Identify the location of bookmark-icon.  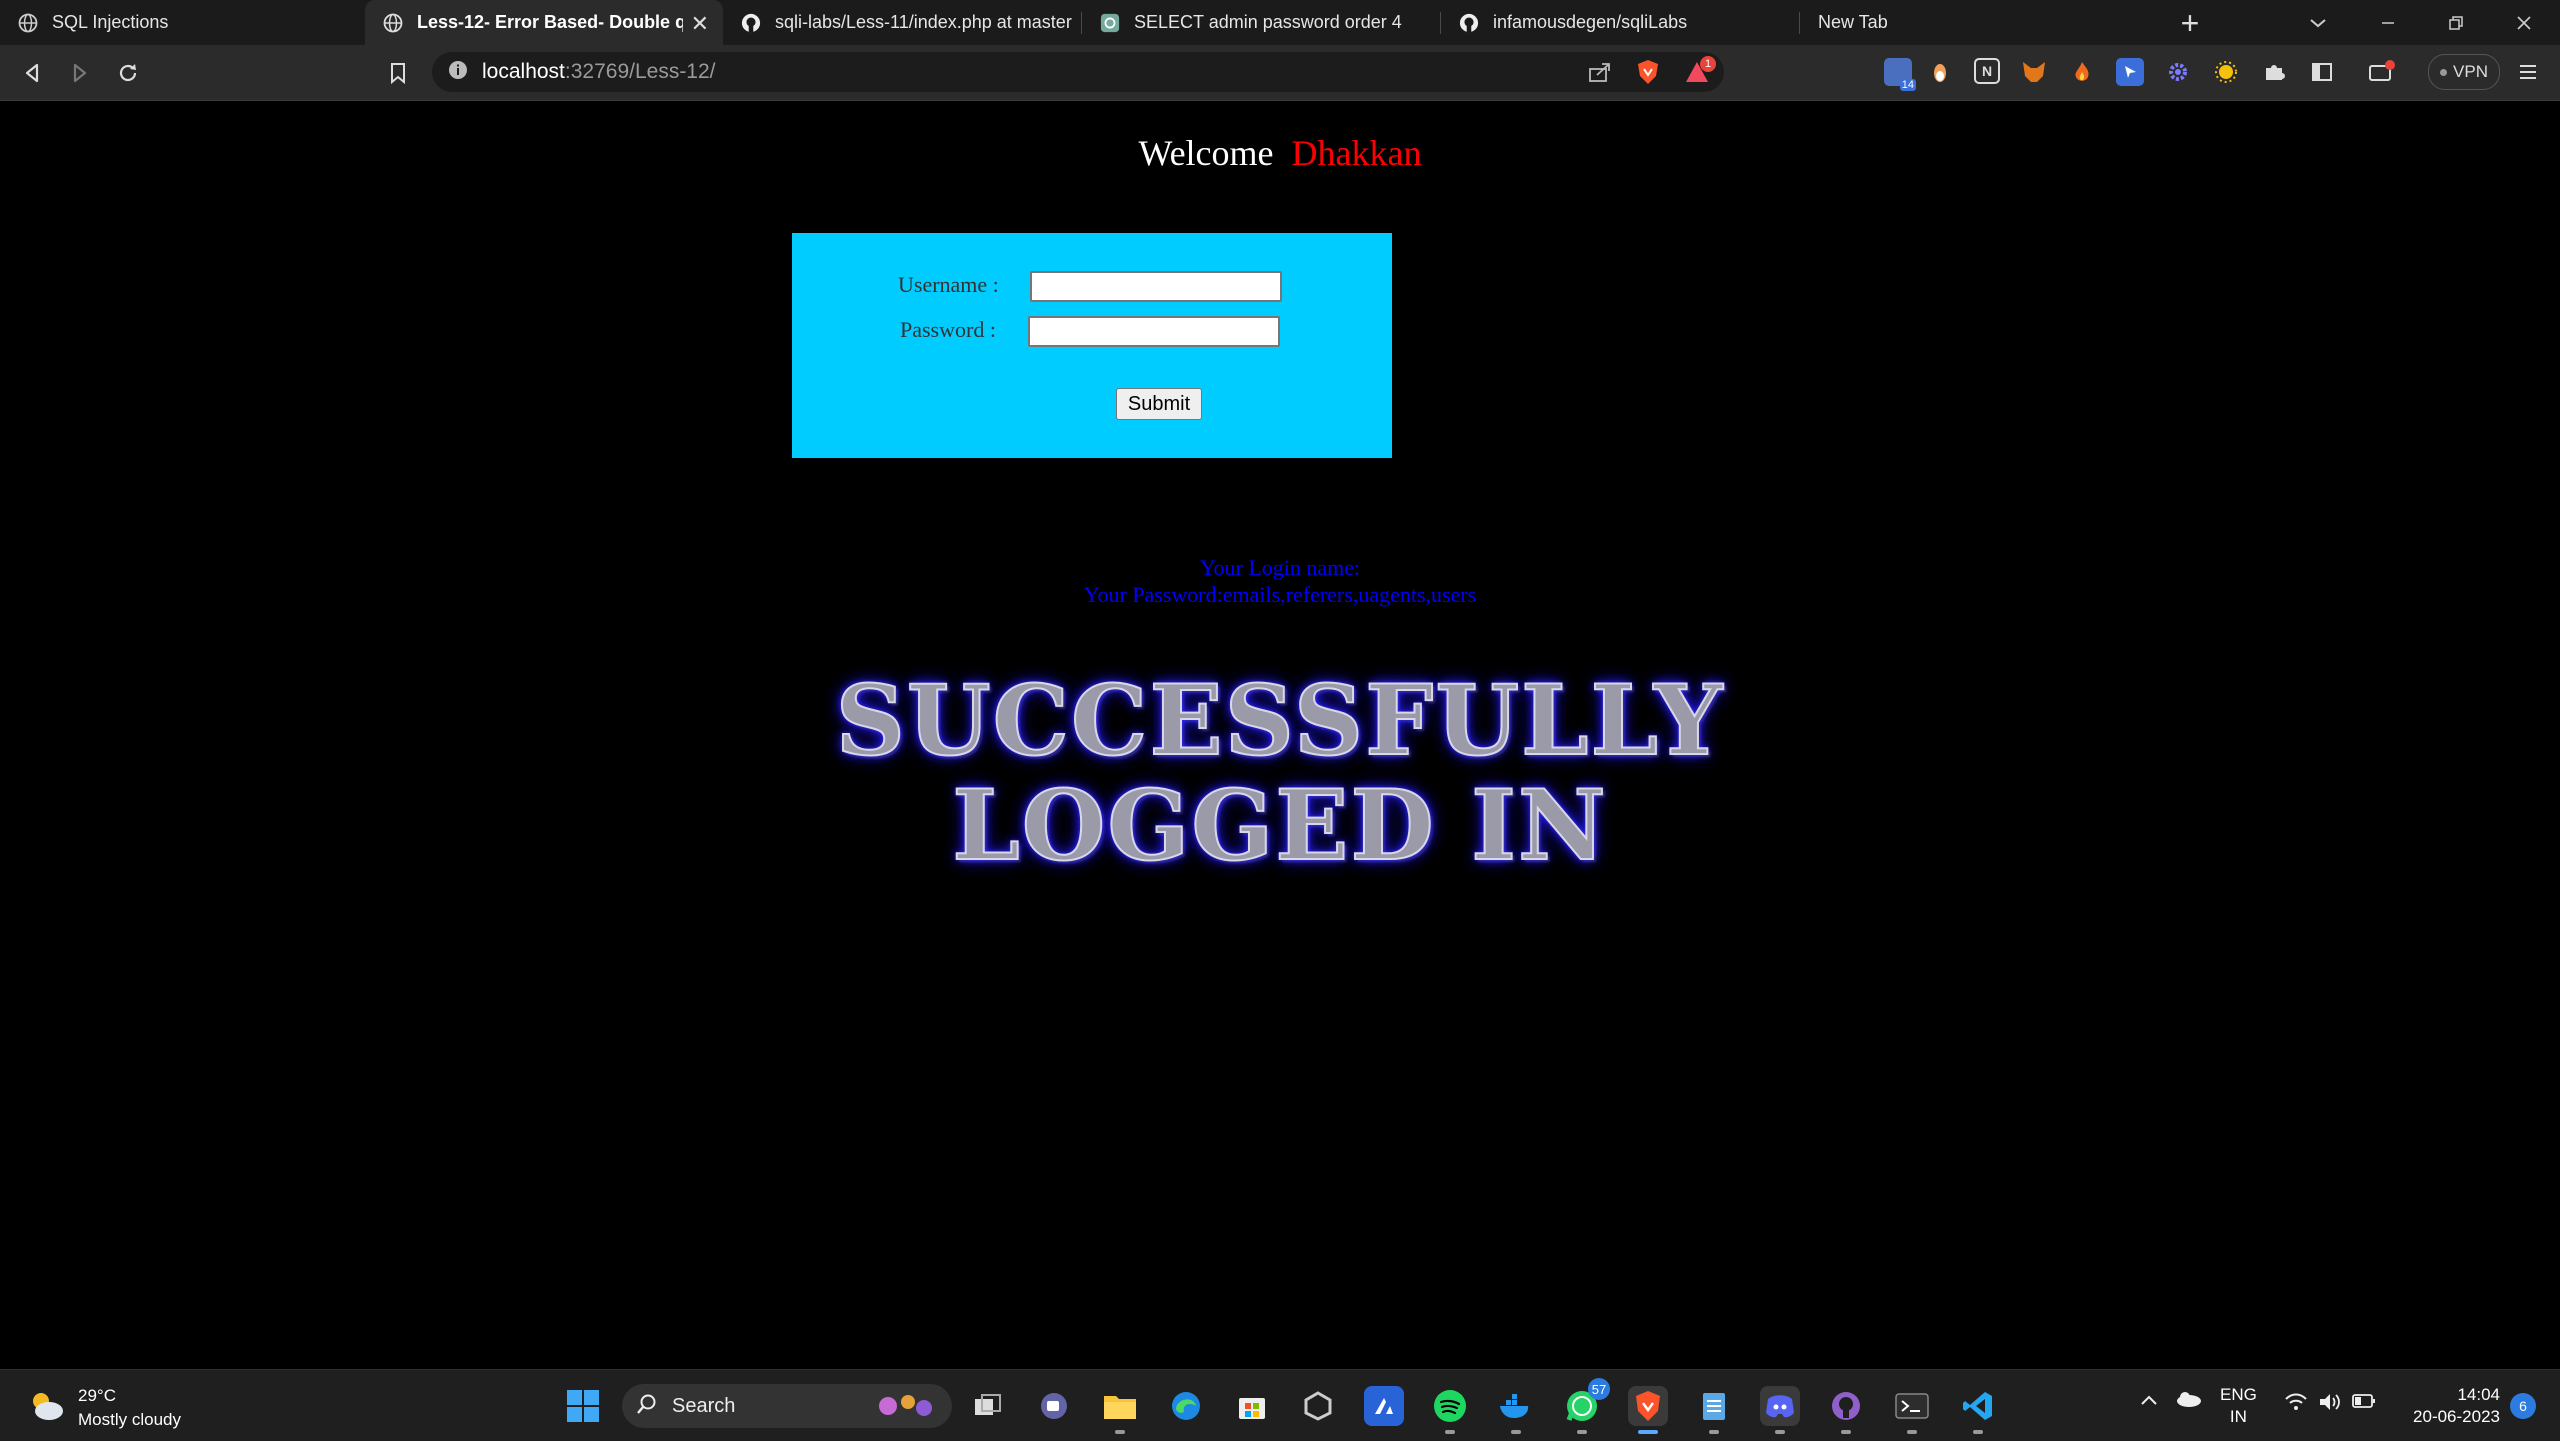
(398, 73).